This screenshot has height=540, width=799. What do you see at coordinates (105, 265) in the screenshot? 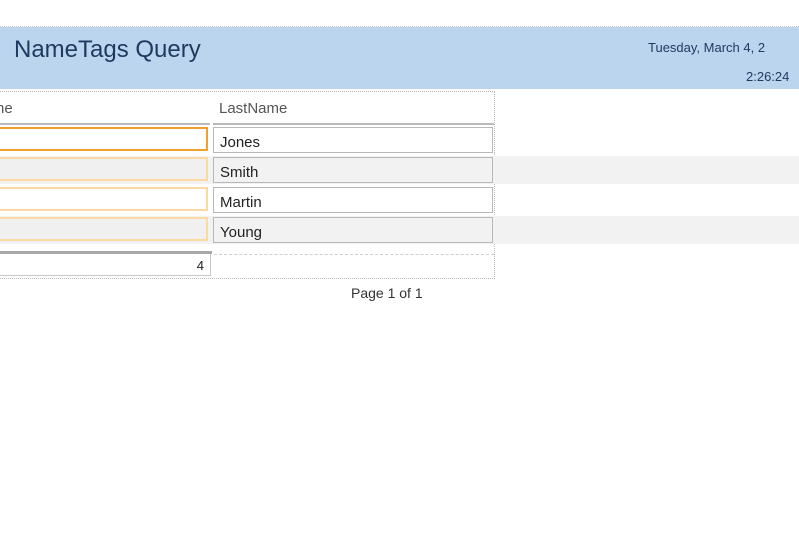
I see `record-count-box: 4` at bounding box center [105, 265].